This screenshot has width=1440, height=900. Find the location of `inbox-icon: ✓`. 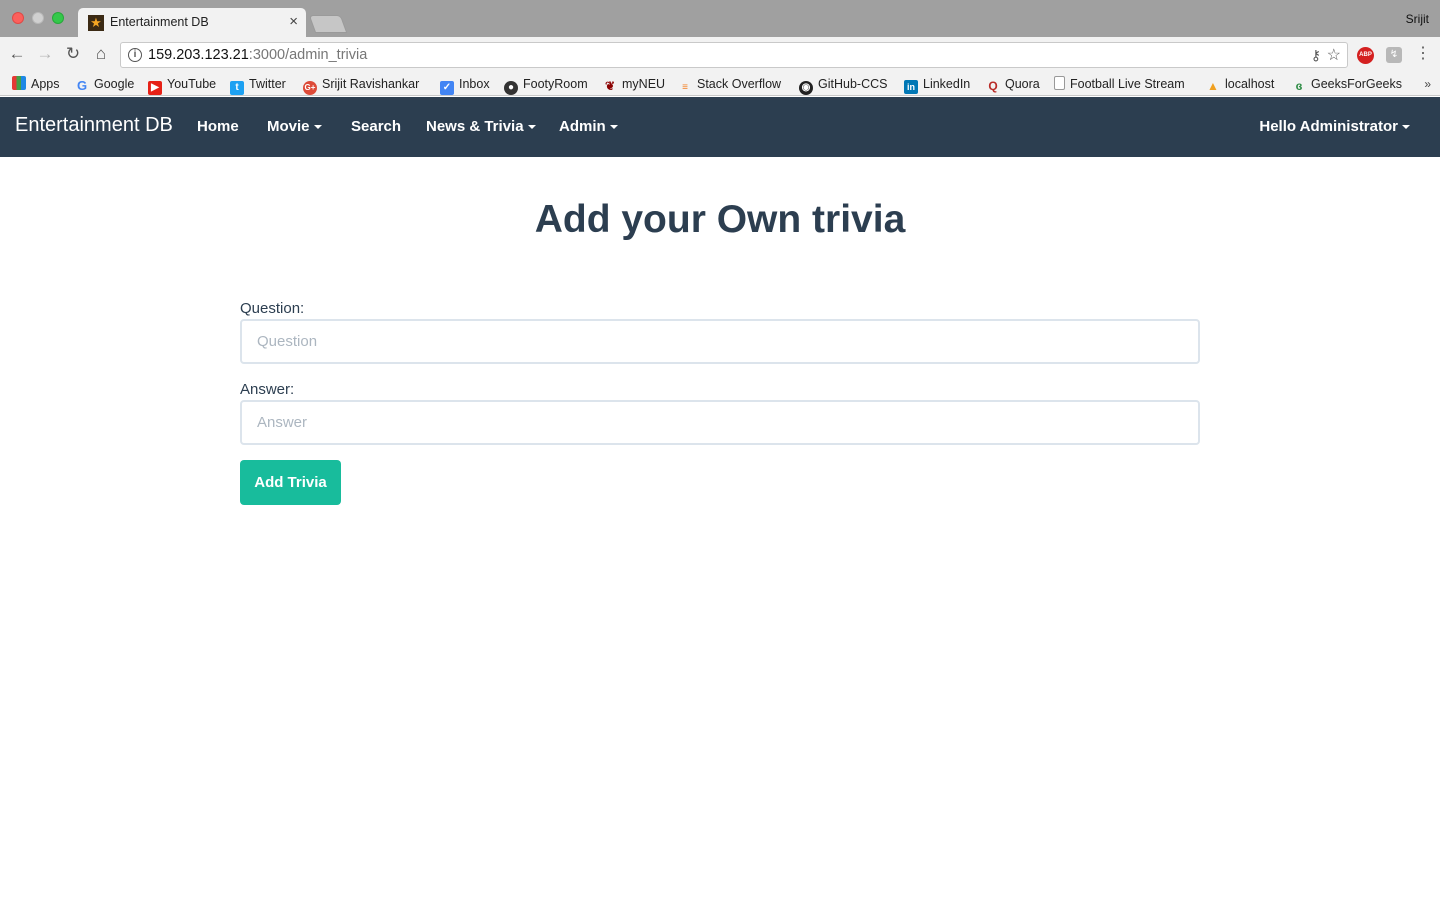

inbox-icon: ✓ is located at coordinates (447, 88).